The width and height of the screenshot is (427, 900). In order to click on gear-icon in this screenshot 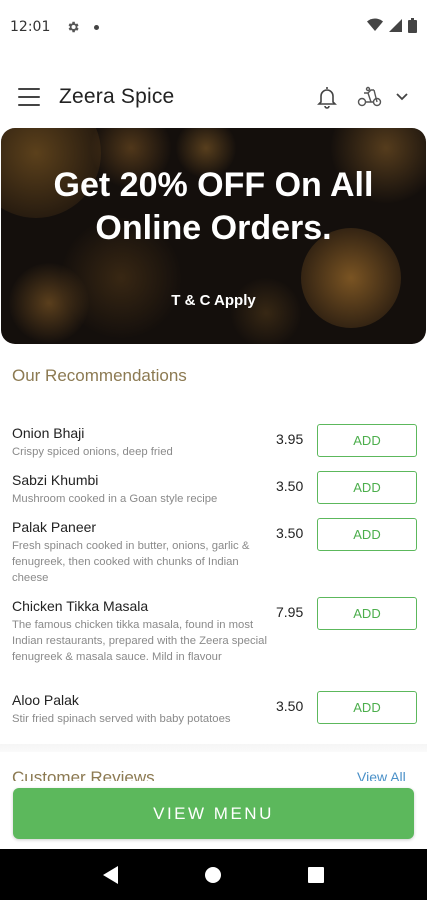, I will do `click(73, 27)`.